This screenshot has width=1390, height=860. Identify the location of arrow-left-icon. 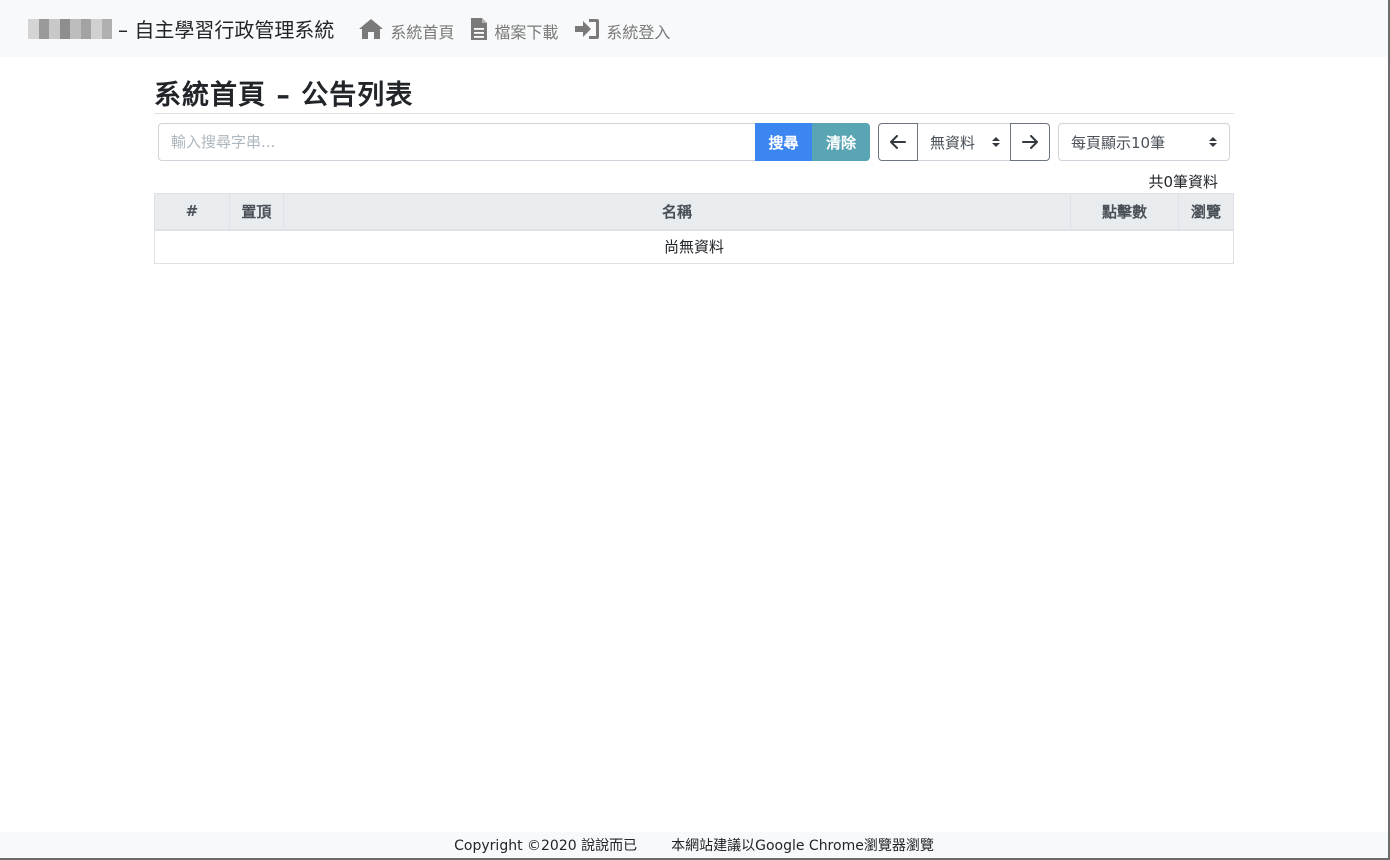
(898, 142).